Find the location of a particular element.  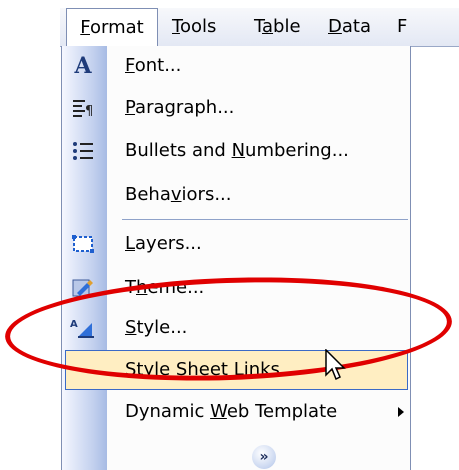

paragraph-icon: ¶ is located at coordinates (83, 108).